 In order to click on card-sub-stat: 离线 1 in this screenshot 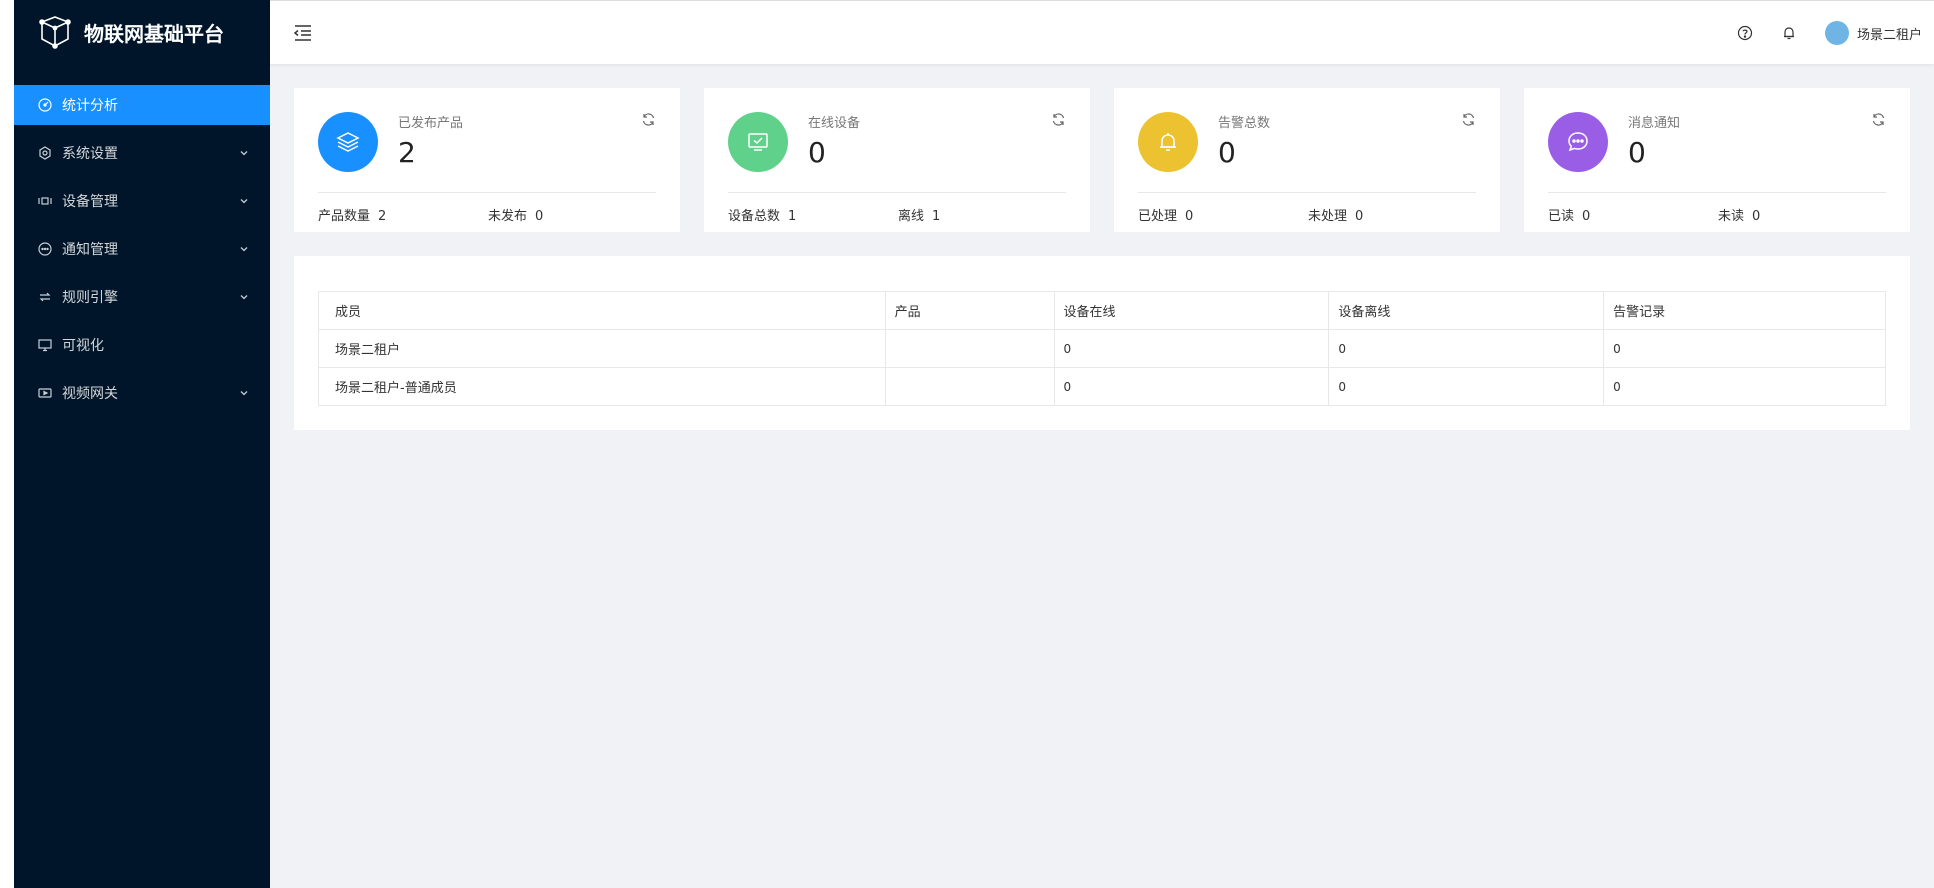, I will do `click(919, 214)`.